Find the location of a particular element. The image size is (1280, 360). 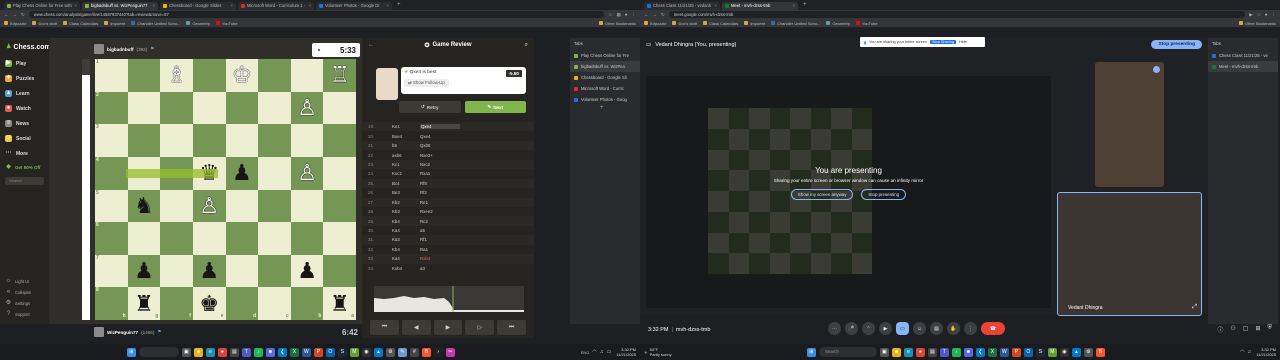

activities-icon: ⊞ is located at coordinates (1257, 329).